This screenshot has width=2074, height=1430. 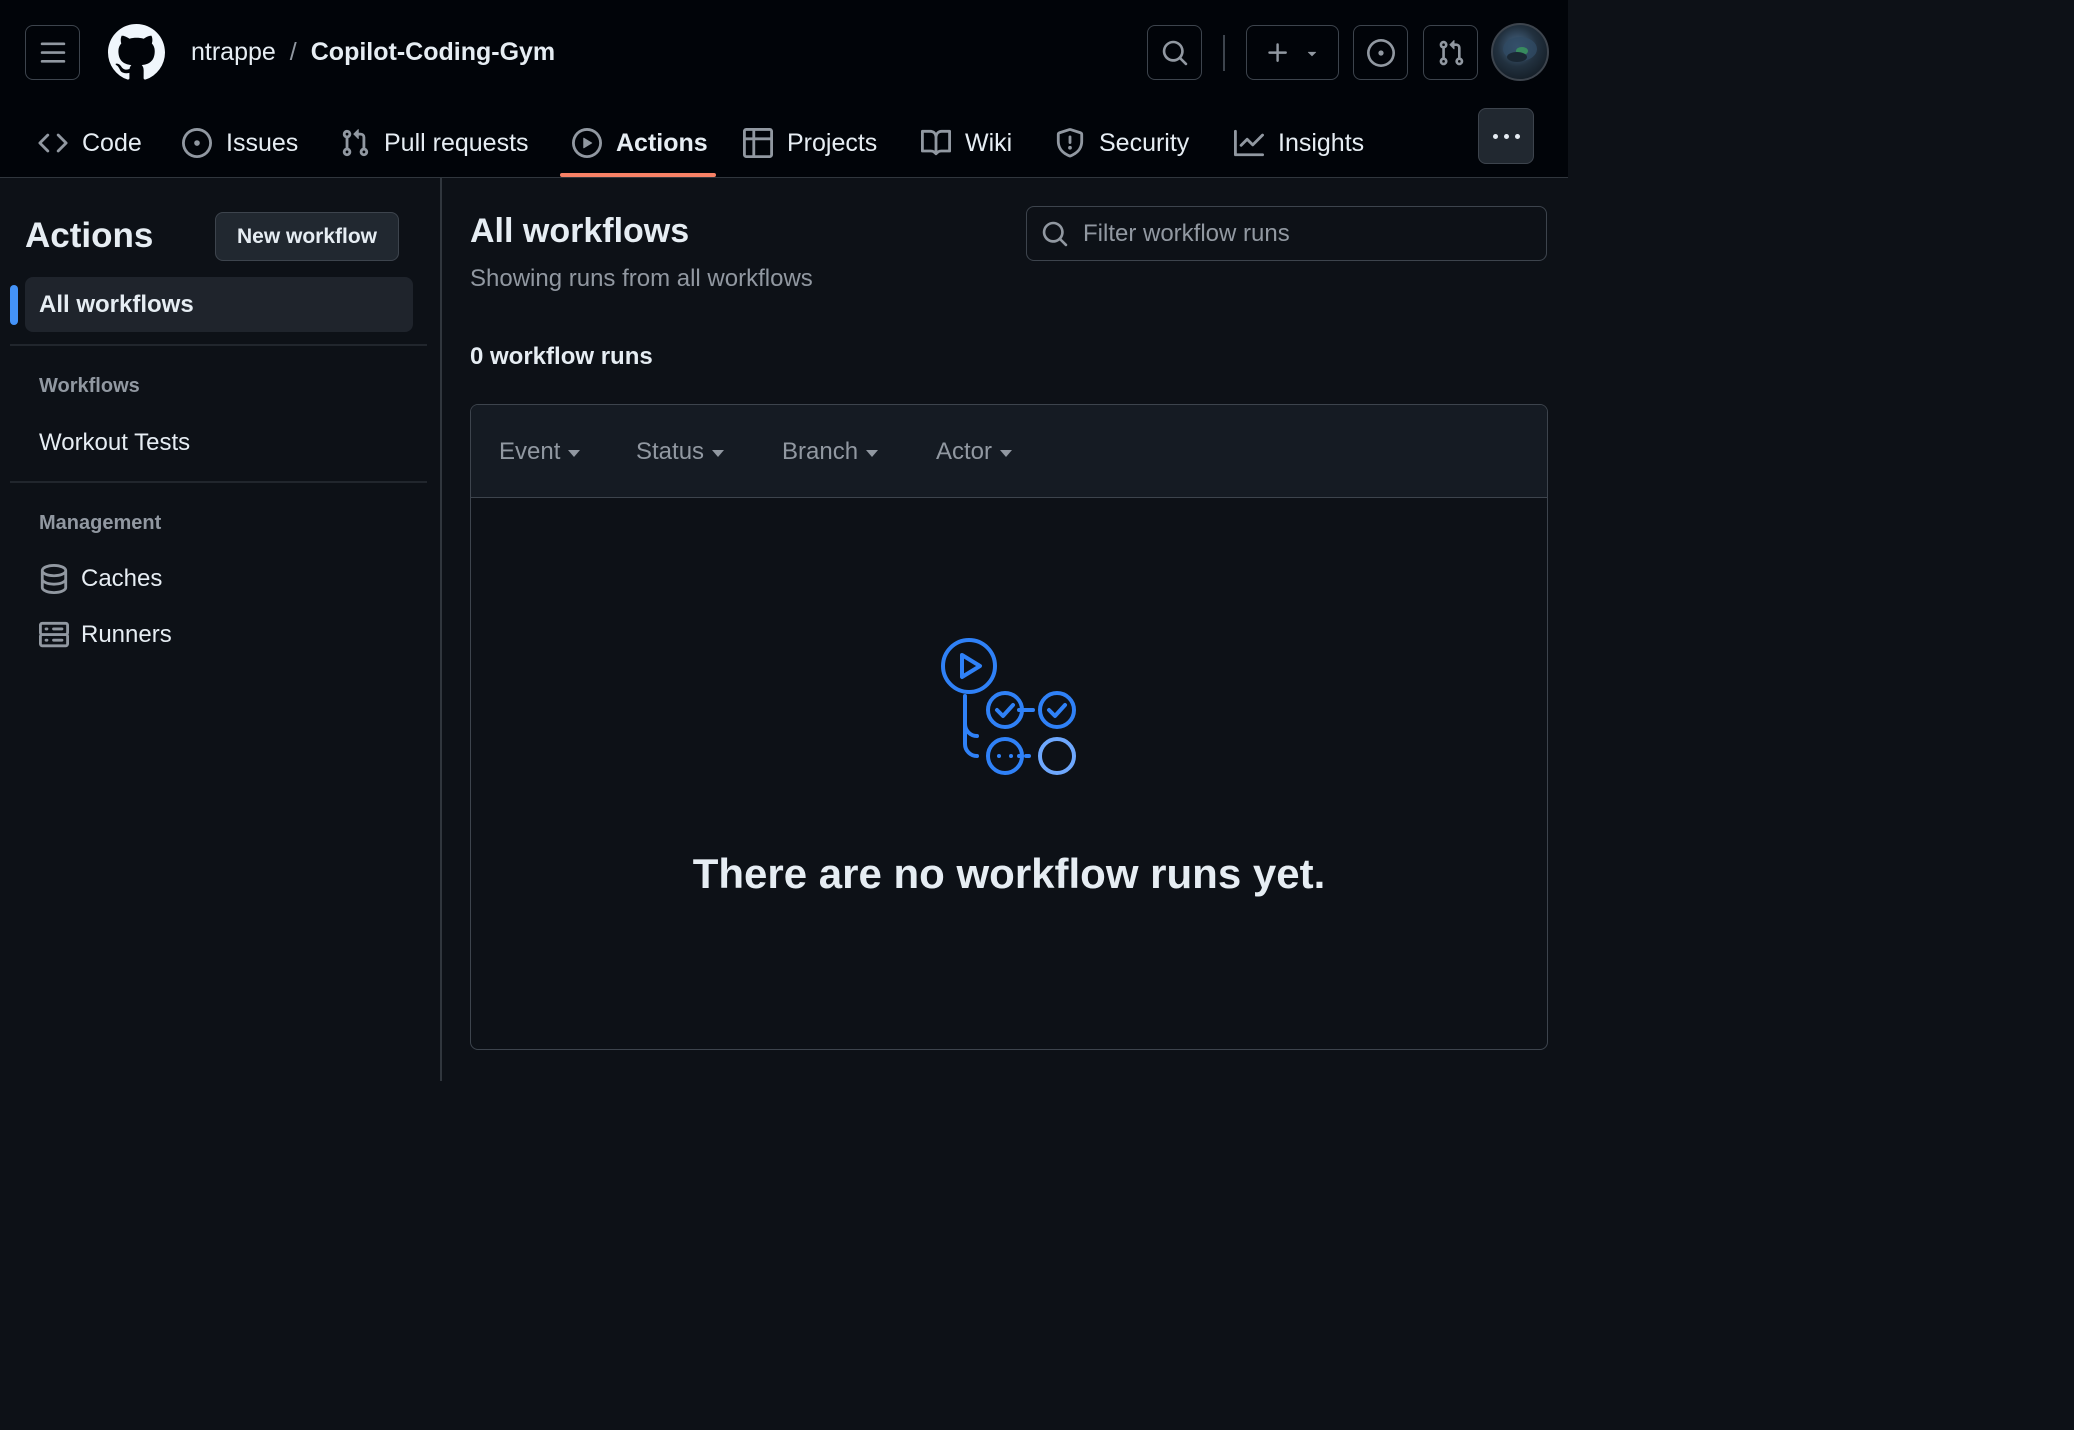 I want to click on server-icon, so click(x=54, y=634).